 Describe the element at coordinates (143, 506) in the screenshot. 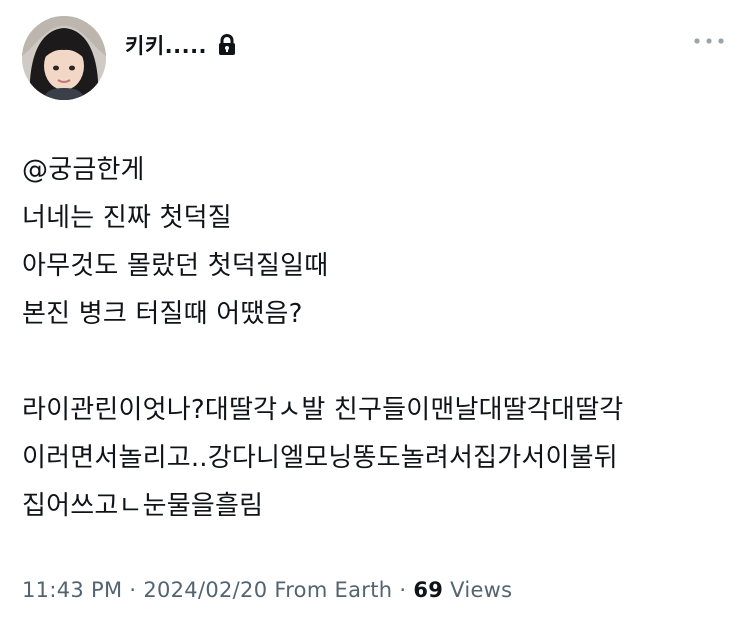

I see `tweet-line: 집어쓰고ㄴ눈물을흘림` at that location.